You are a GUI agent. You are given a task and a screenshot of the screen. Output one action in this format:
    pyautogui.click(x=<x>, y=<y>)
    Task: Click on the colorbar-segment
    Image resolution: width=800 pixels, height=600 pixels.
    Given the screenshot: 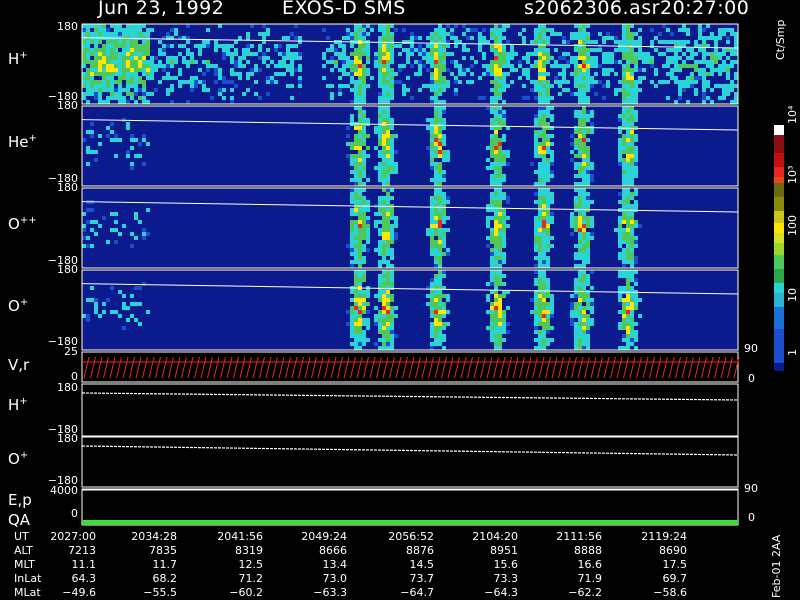 What is the action you would take?
    pyautogui.click(x=779, y=346)
    